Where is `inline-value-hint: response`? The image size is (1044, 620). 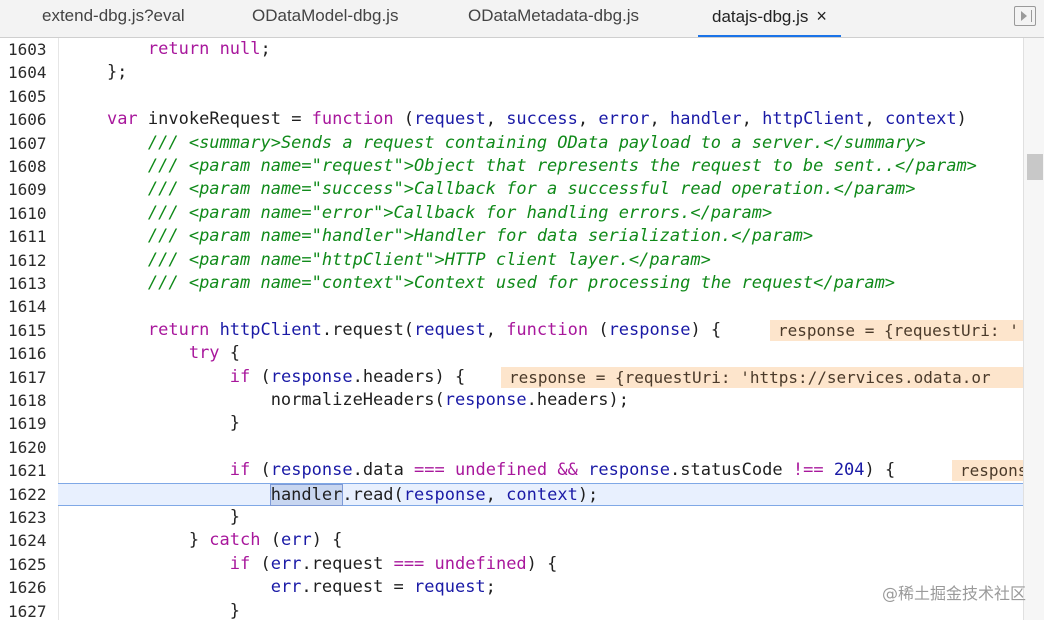 inline-value-hint: response is located at coordinates (988, 471).